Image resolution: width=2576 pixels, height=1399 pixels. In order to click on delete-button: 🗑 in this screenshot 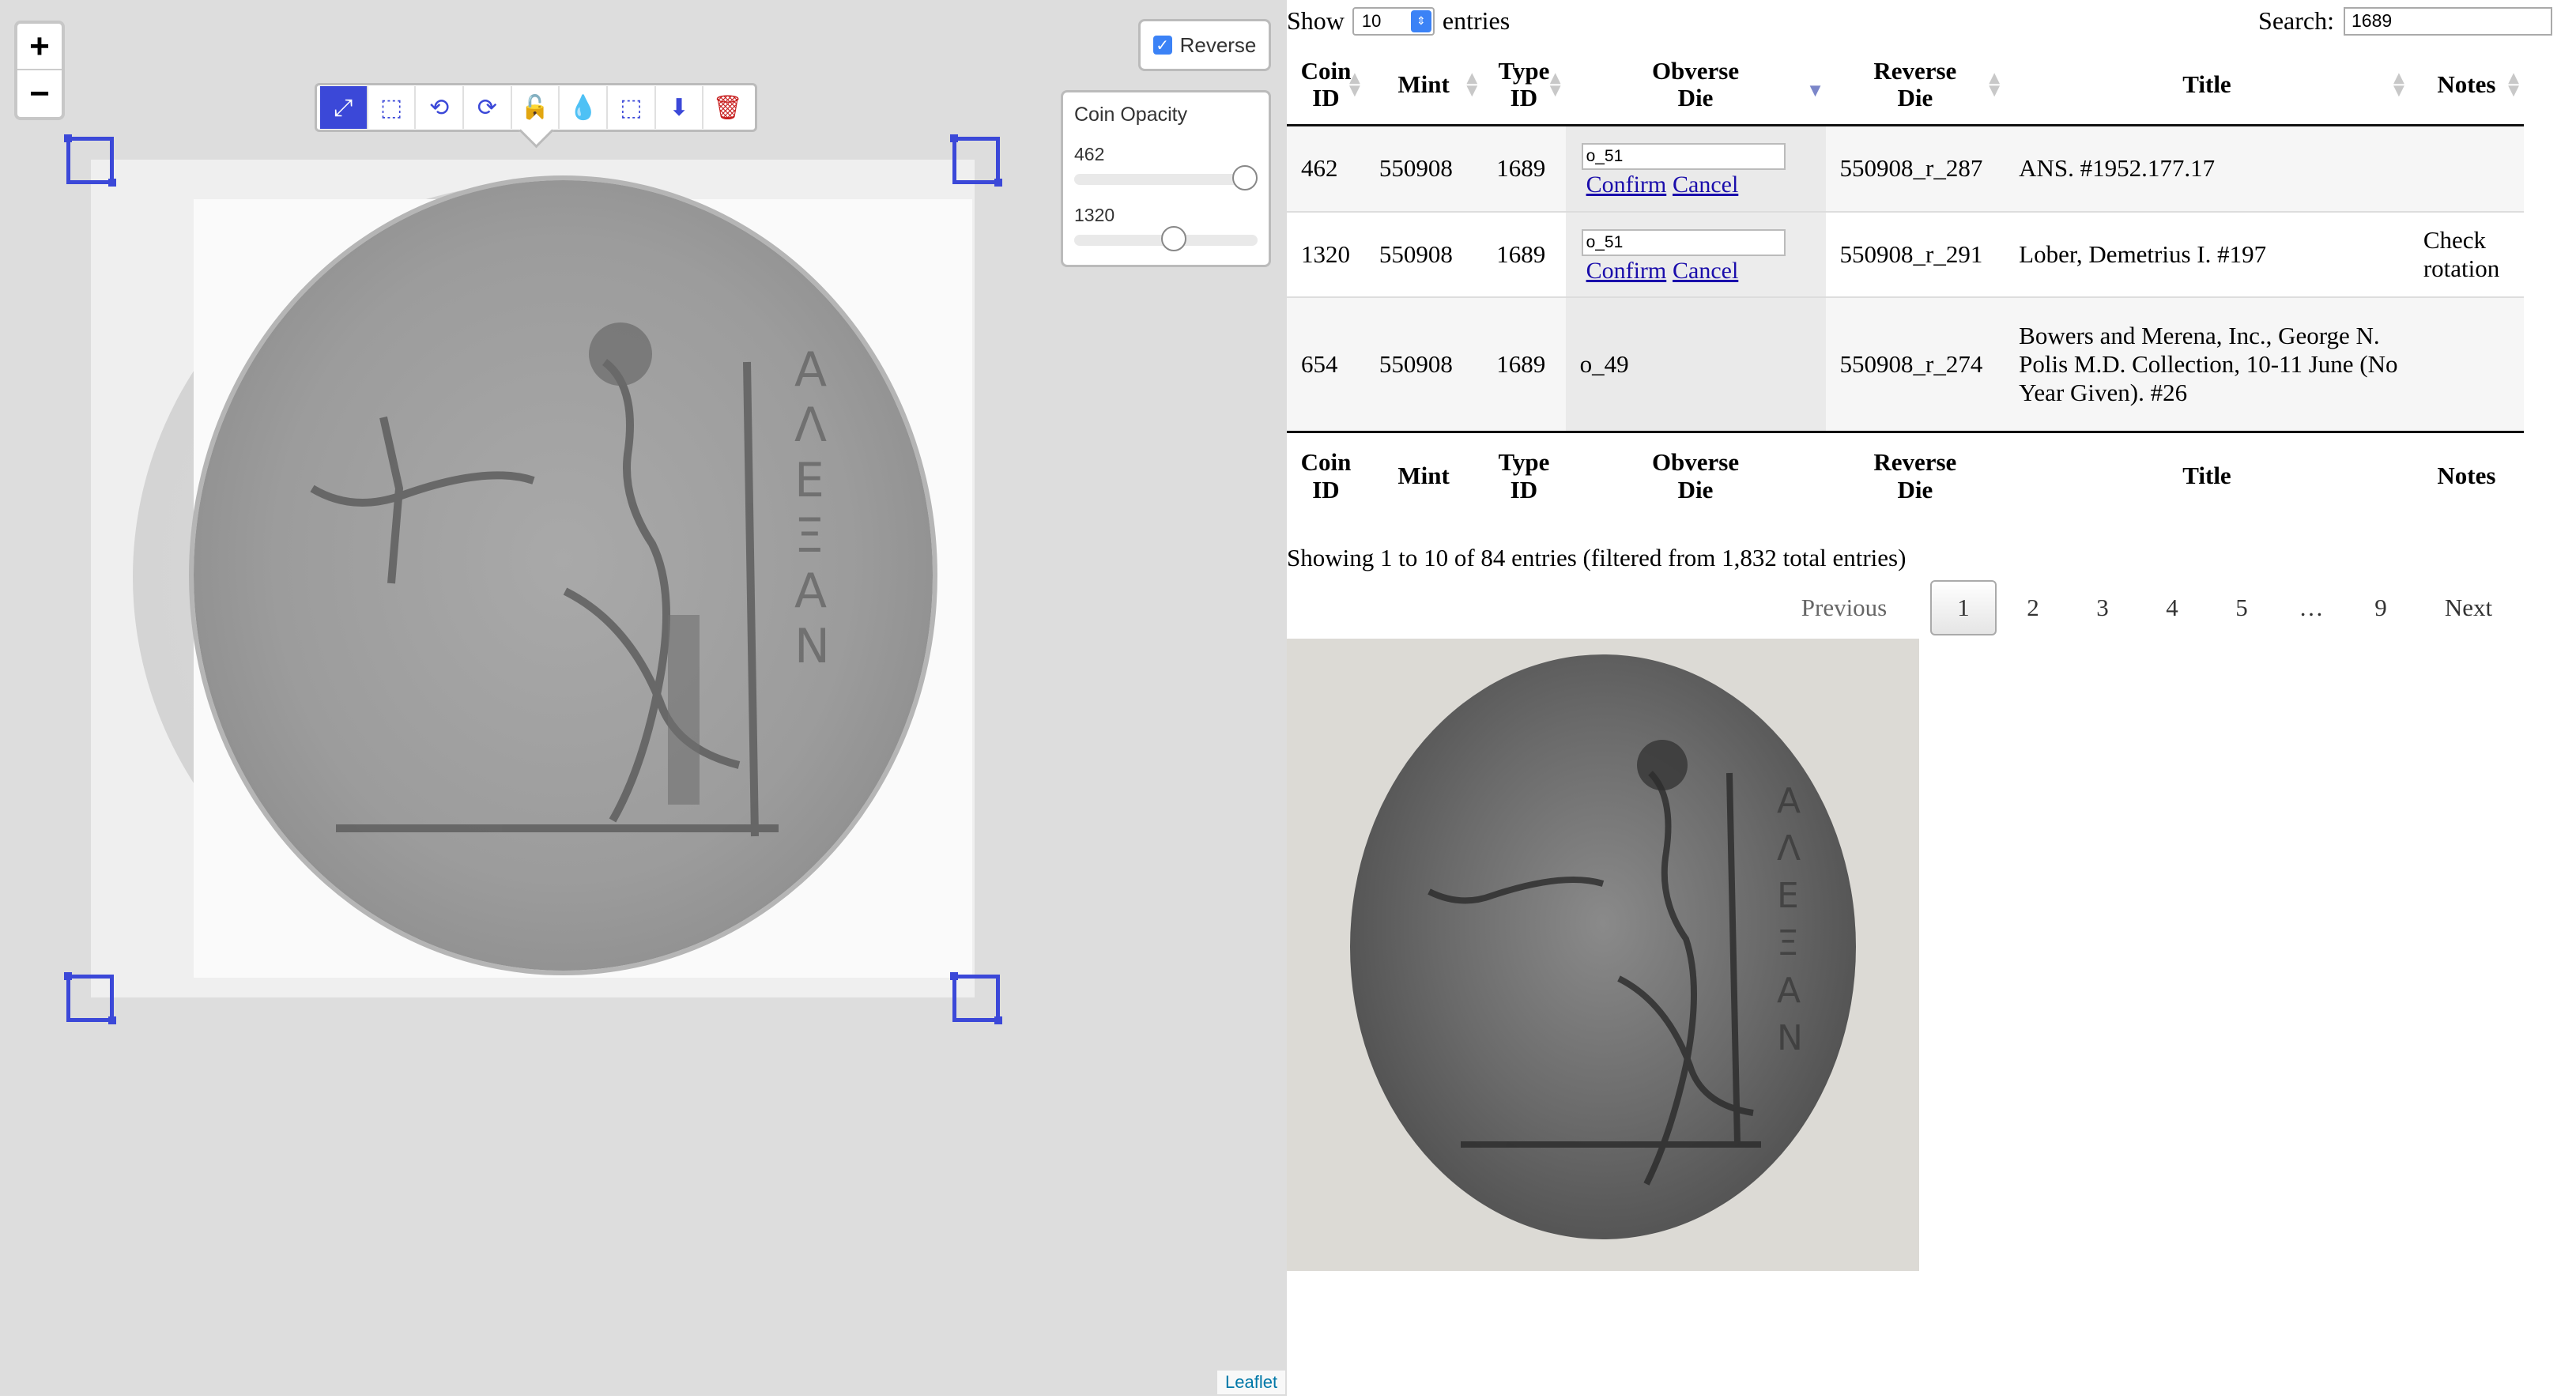, I will do `click(727, 108)`.